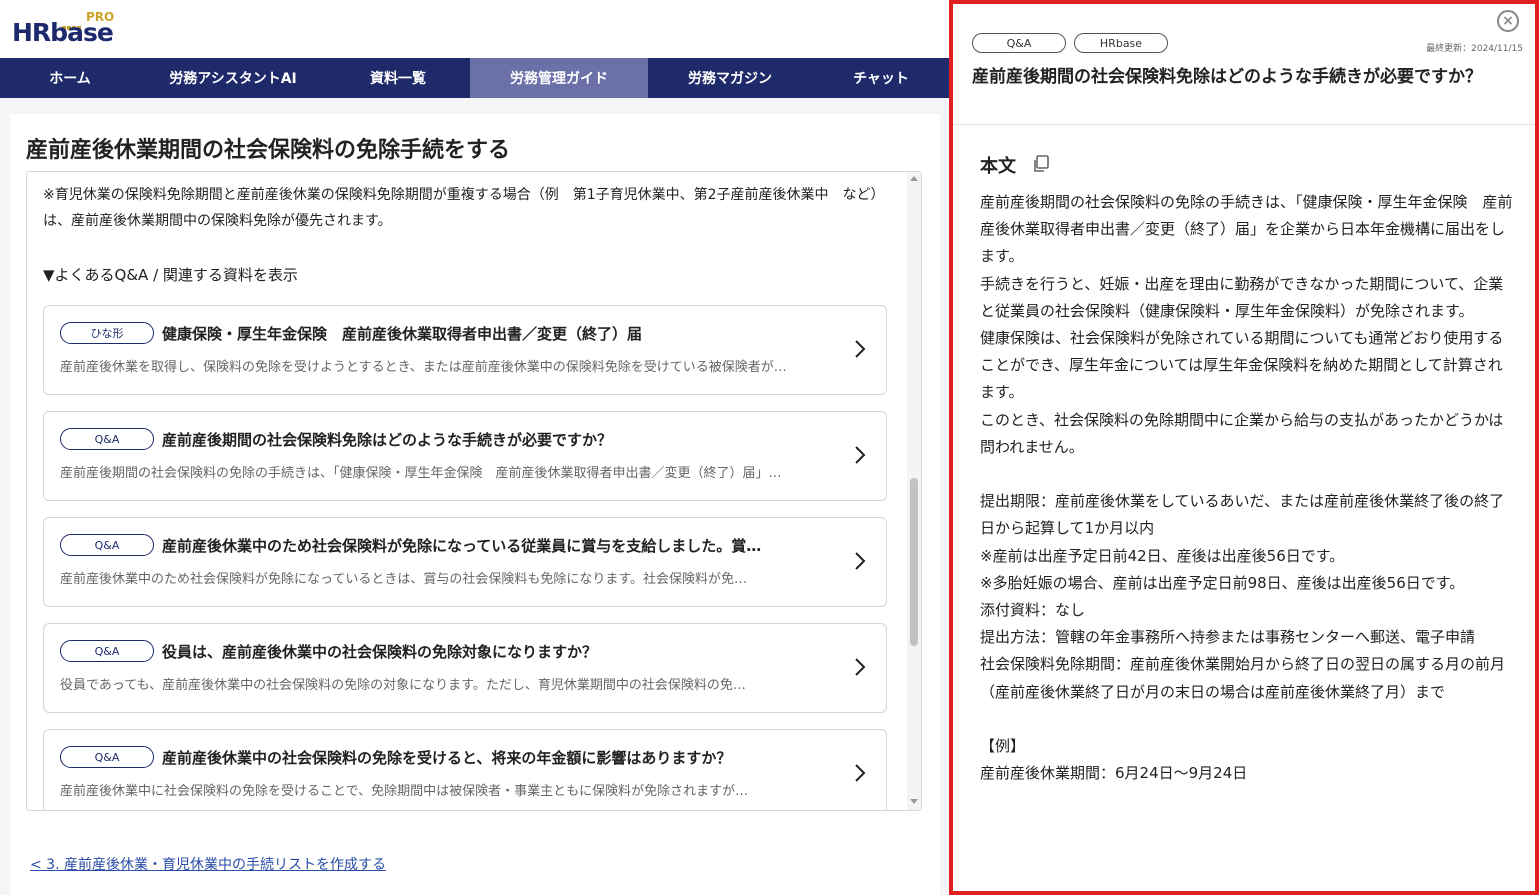 This screenshot has width=1540, height=895. I want to click on nav-item-documents: 資料一覧, so click(398, 78).